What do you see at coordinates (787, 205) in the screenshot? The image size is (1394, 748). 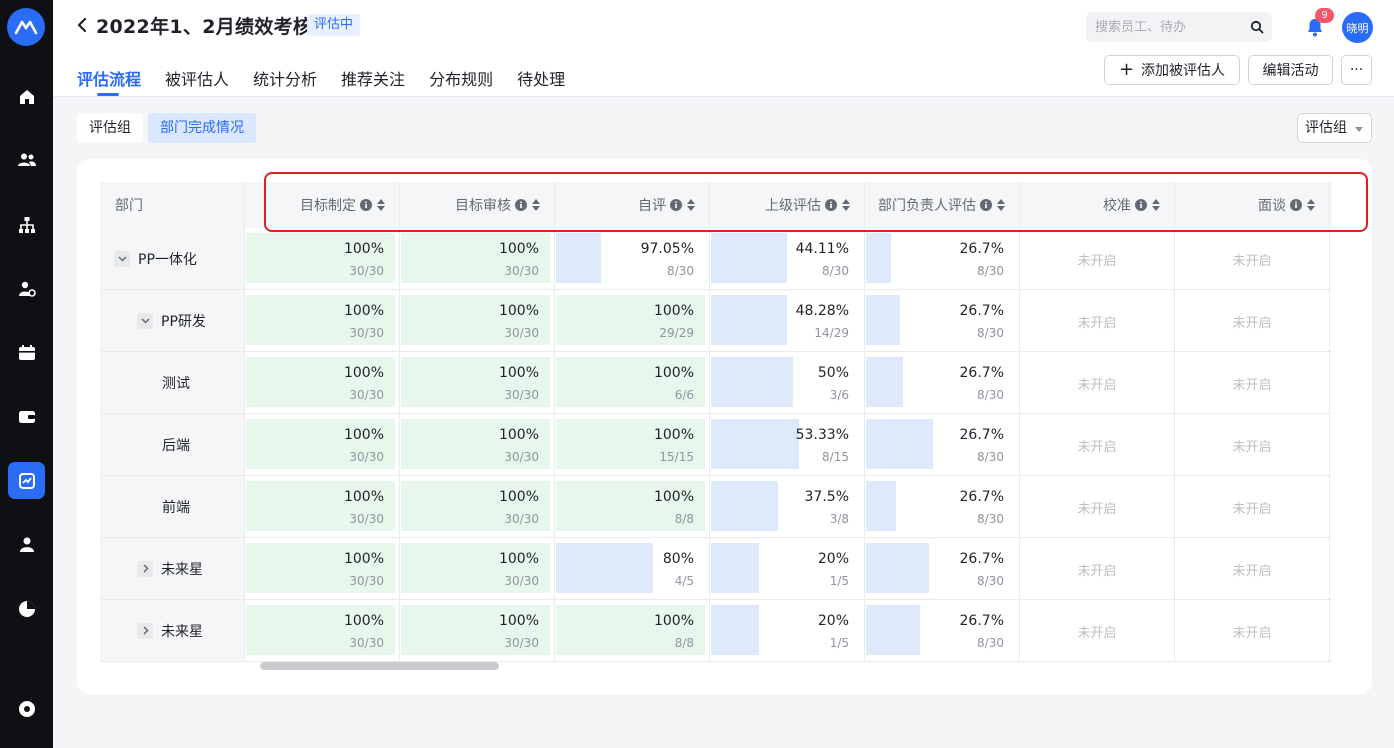 I see `column-header-manager-review: 上级评估` at bounding box center [787, 205].